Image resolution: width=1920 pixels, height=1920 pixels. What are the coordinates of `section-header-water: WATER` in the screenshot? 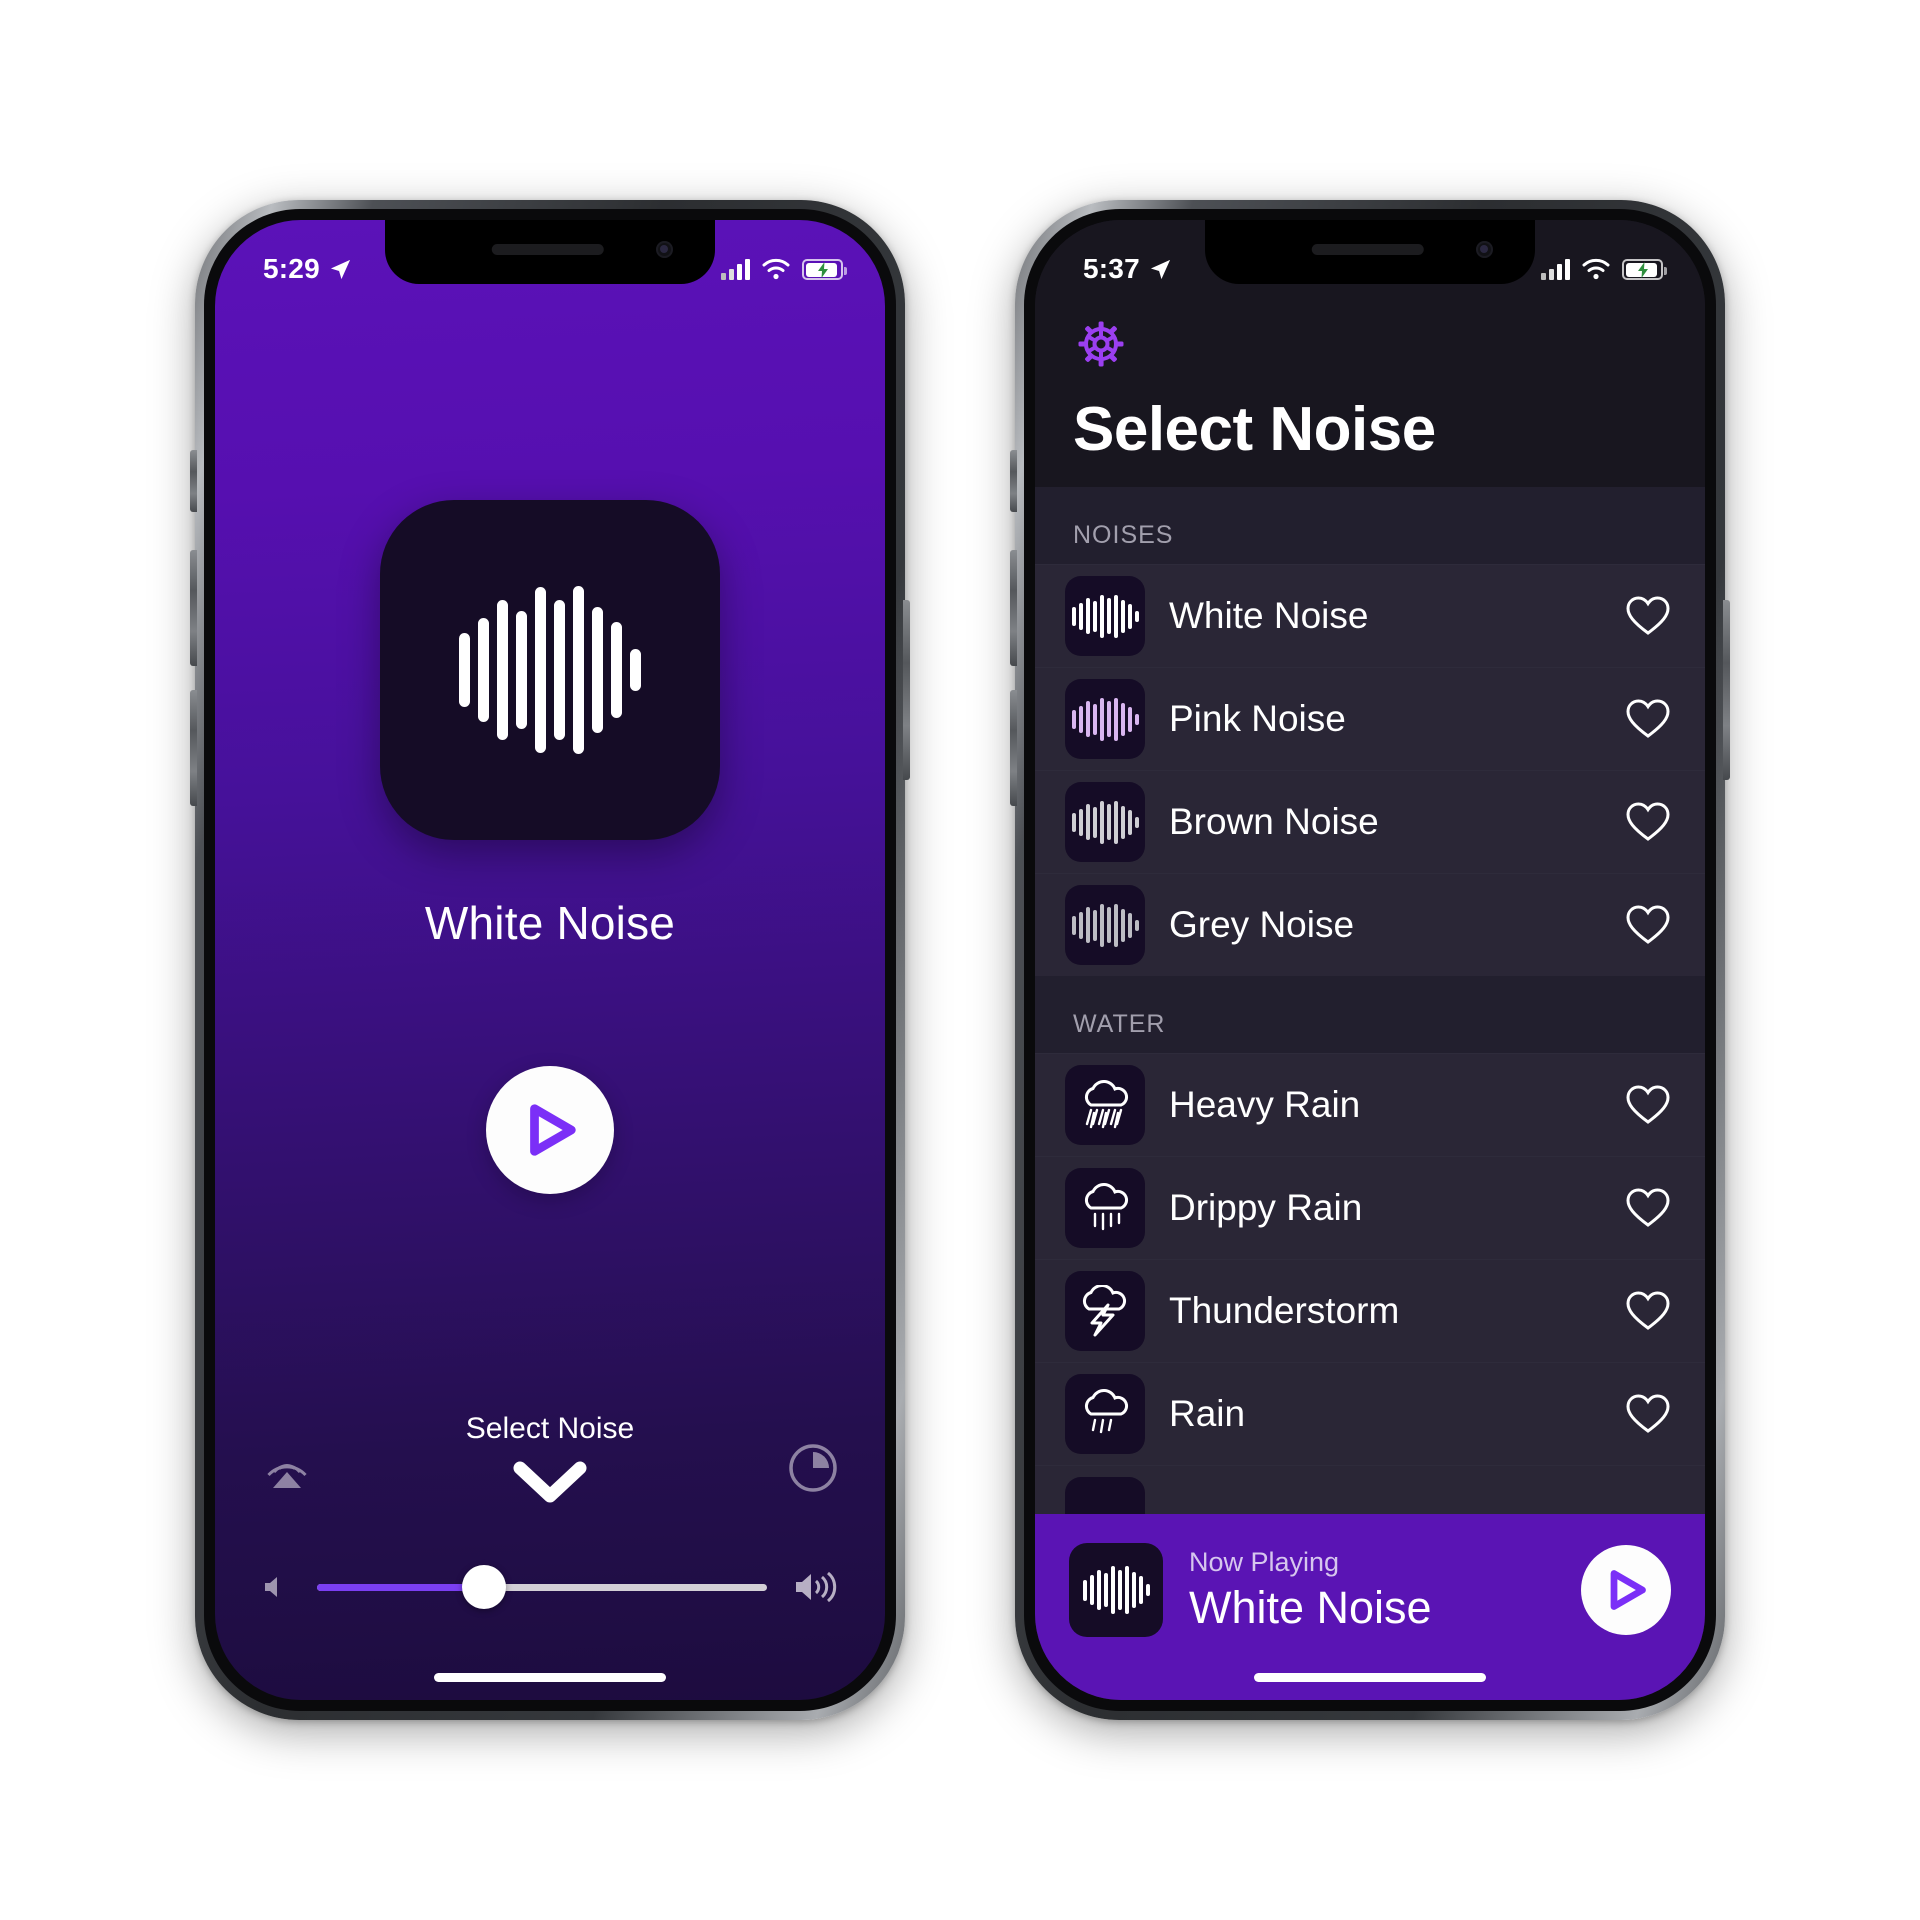 It's located at (1370, 1014).